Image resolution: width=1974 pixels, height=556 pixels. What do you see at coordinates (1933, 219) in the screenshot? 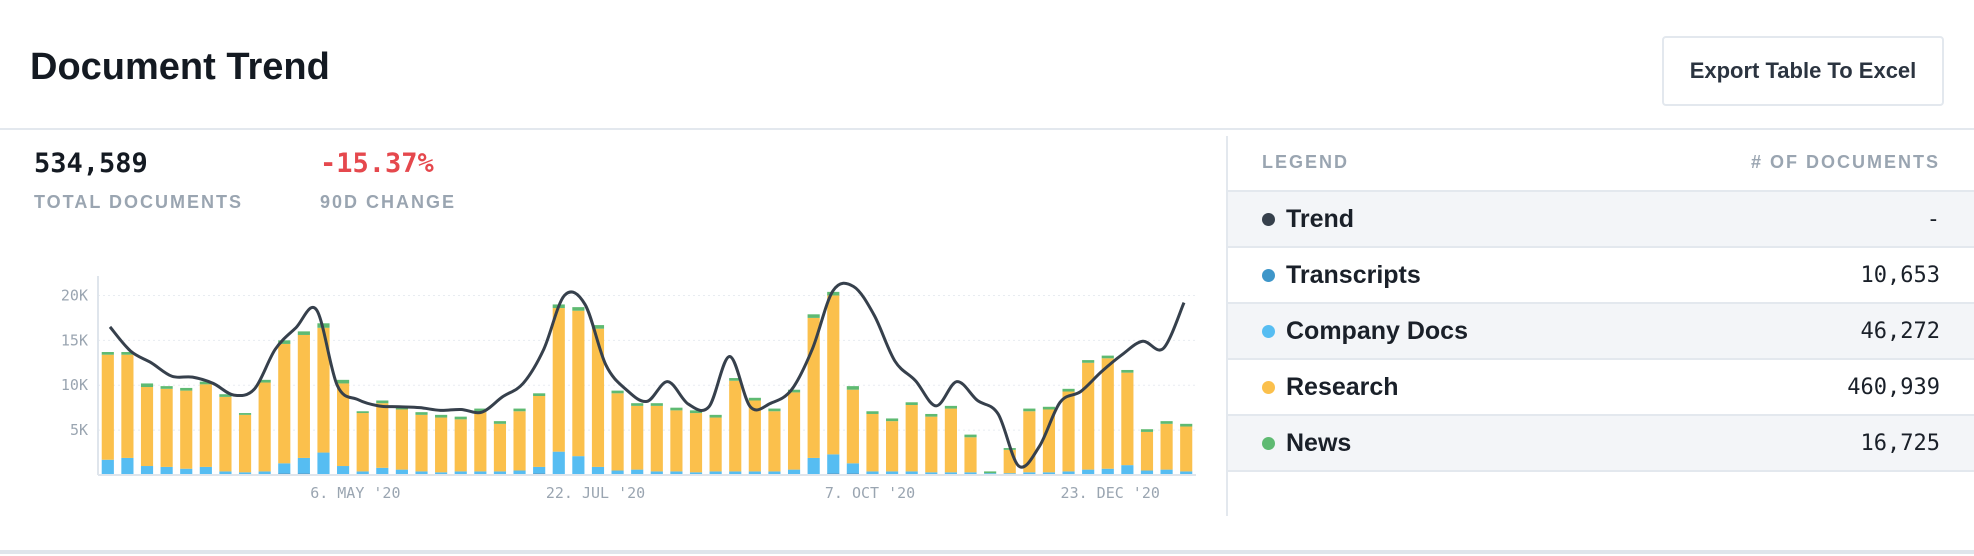
I see `legend-count: -` at bounding box center [1933, 219].